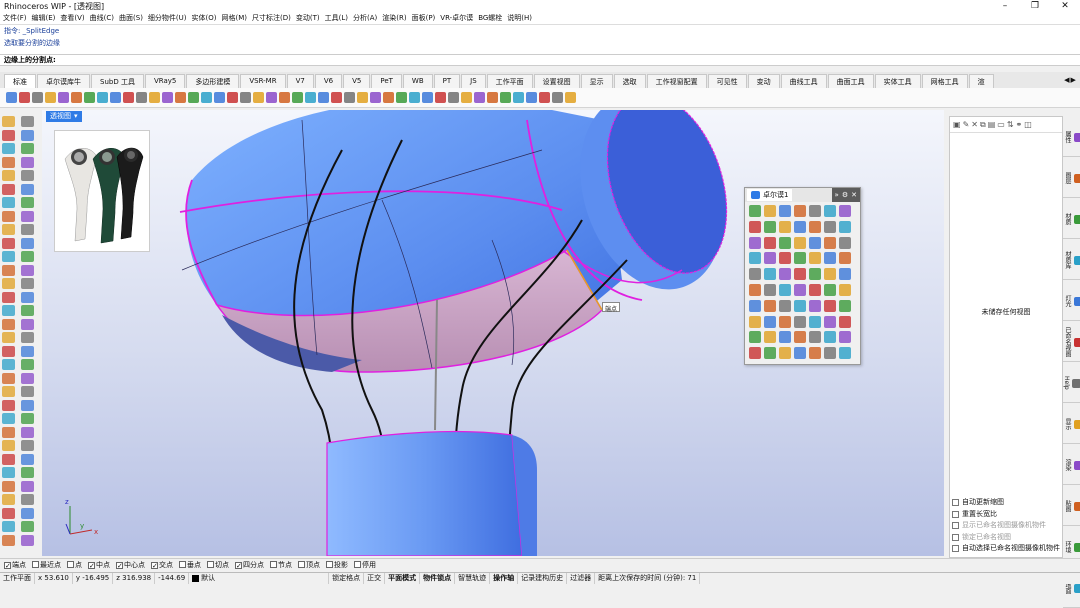  I want to click on menu-item: 实体(O), so click(204, 18).